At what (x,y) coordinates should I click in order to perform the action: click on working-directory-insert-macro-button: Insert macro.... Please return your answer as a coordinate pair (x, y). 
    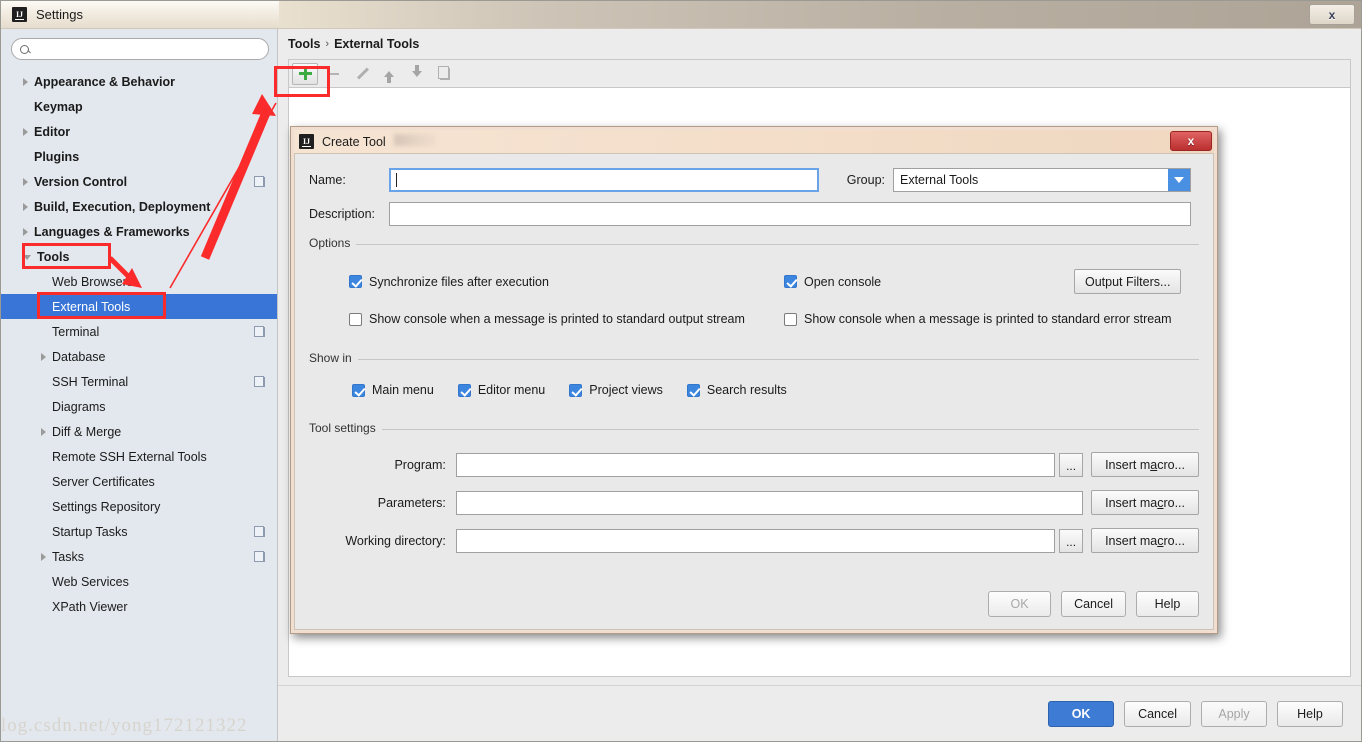
    Looking at the image, I should click on (1145, 540).